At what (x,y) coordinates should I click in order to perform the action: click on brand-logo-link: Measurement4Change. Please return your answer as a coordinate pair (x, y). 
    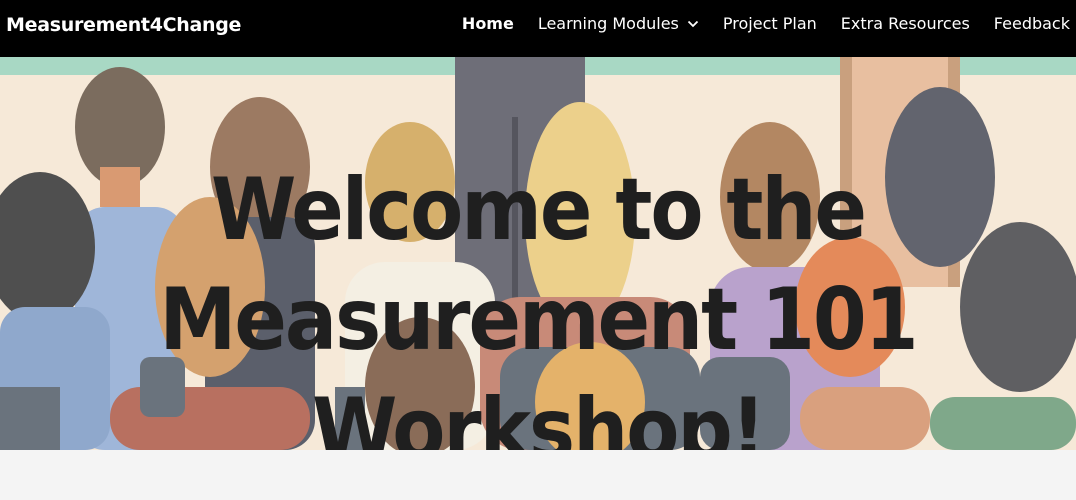
    Looking at the image, I should click on (123, 25).